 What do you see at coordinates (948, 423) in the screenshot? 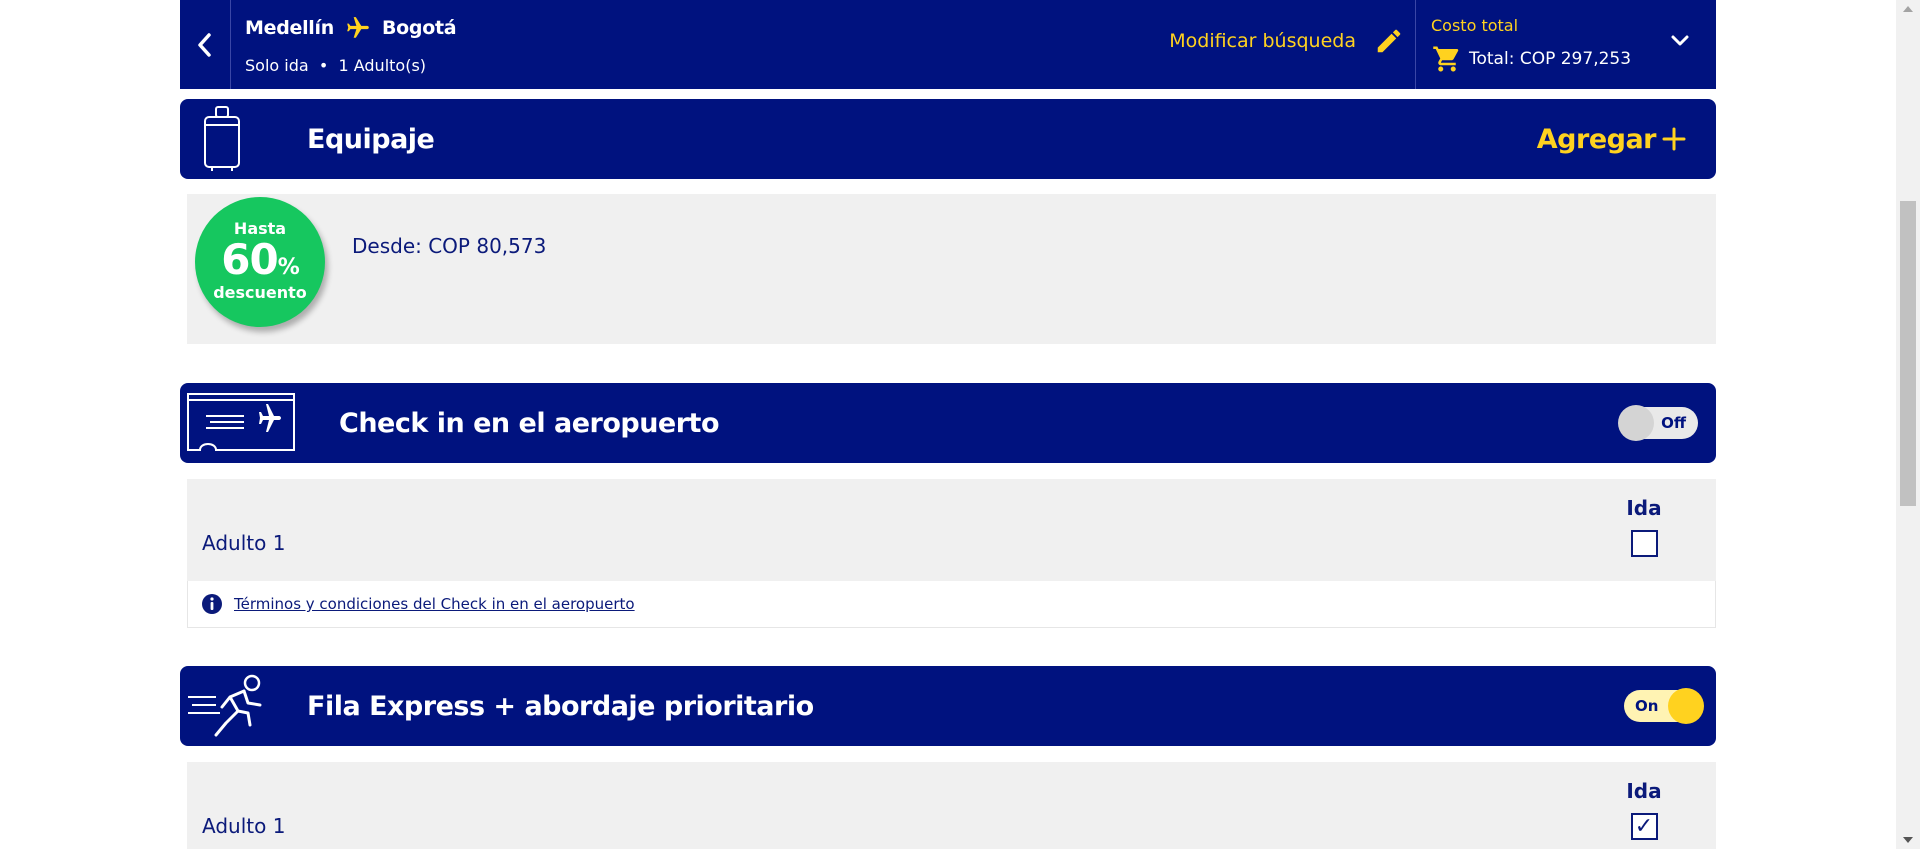
I see `checkin-section-header: Check in en el aeropuerto Off` at bounding box center [948, 423].